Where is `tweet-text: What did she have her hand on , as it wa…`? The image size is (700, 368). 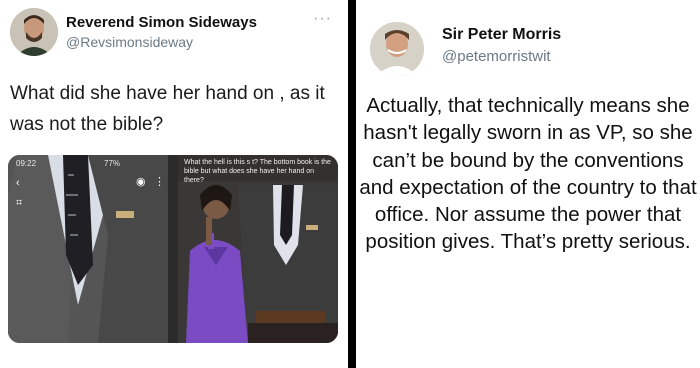 tweet-text: What did she have her hand on , as it wa… is located at coordinates (167, 109).